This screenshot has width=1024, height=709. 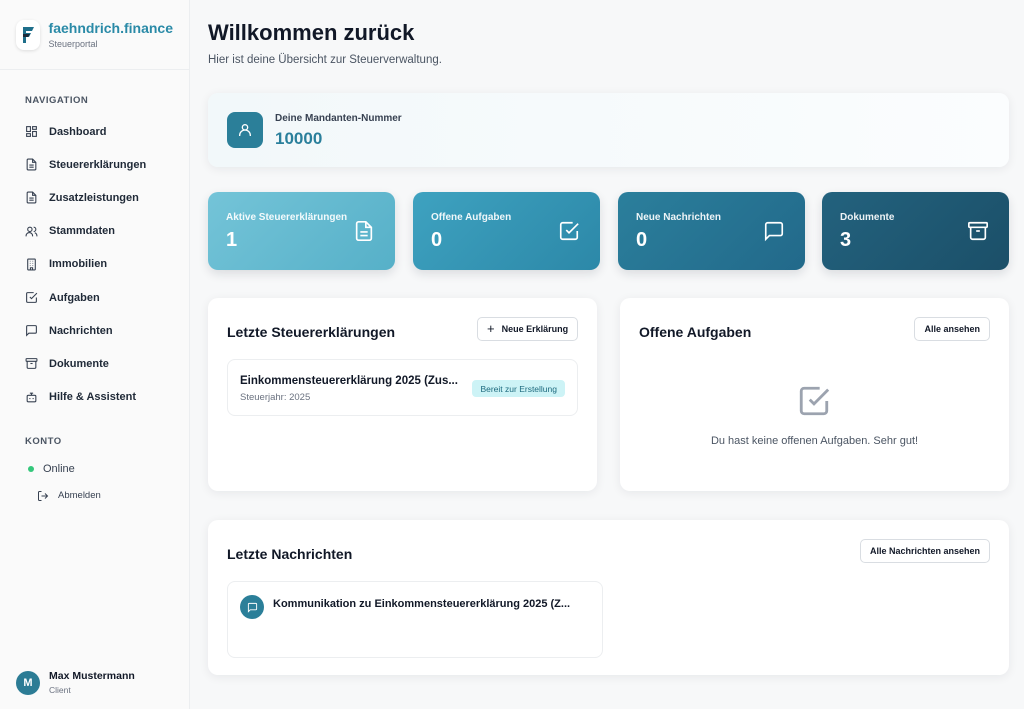 What do you see at coordinates (31, 132) in the screenshot?
I see `dashboard-icon` at bounding box center [31, 132].